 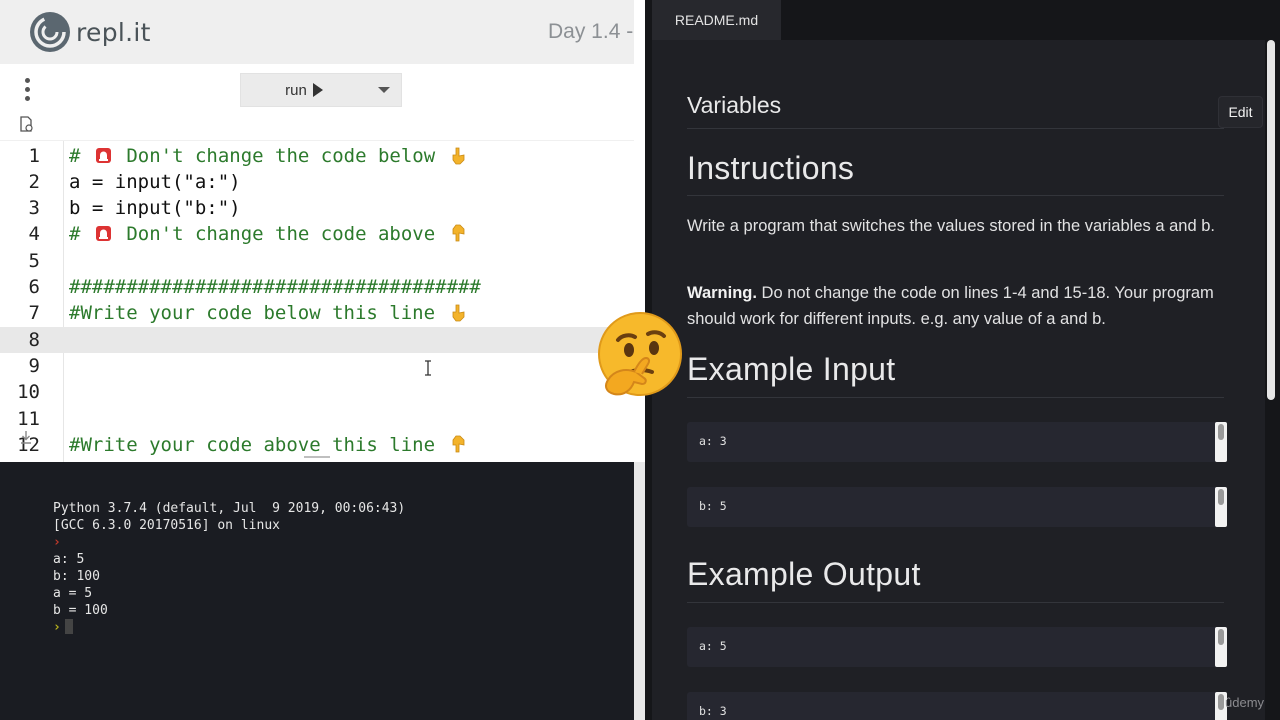 I want to click on code-block-text: a: 3, so click(x=713, y=441).